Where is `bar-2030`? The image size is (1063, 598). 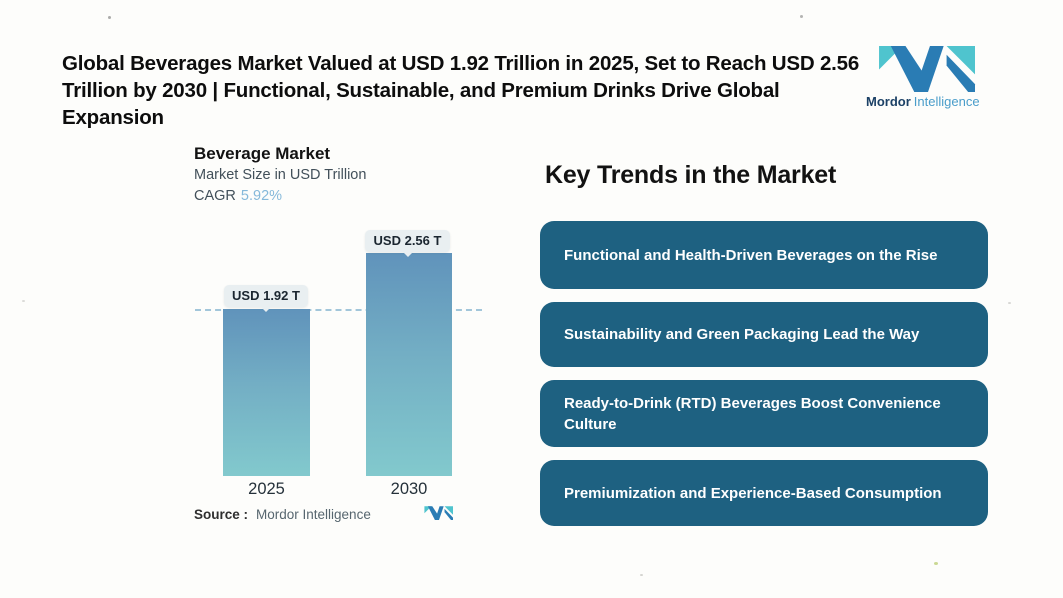
bar-2030 is located at coordinates (409, 364).